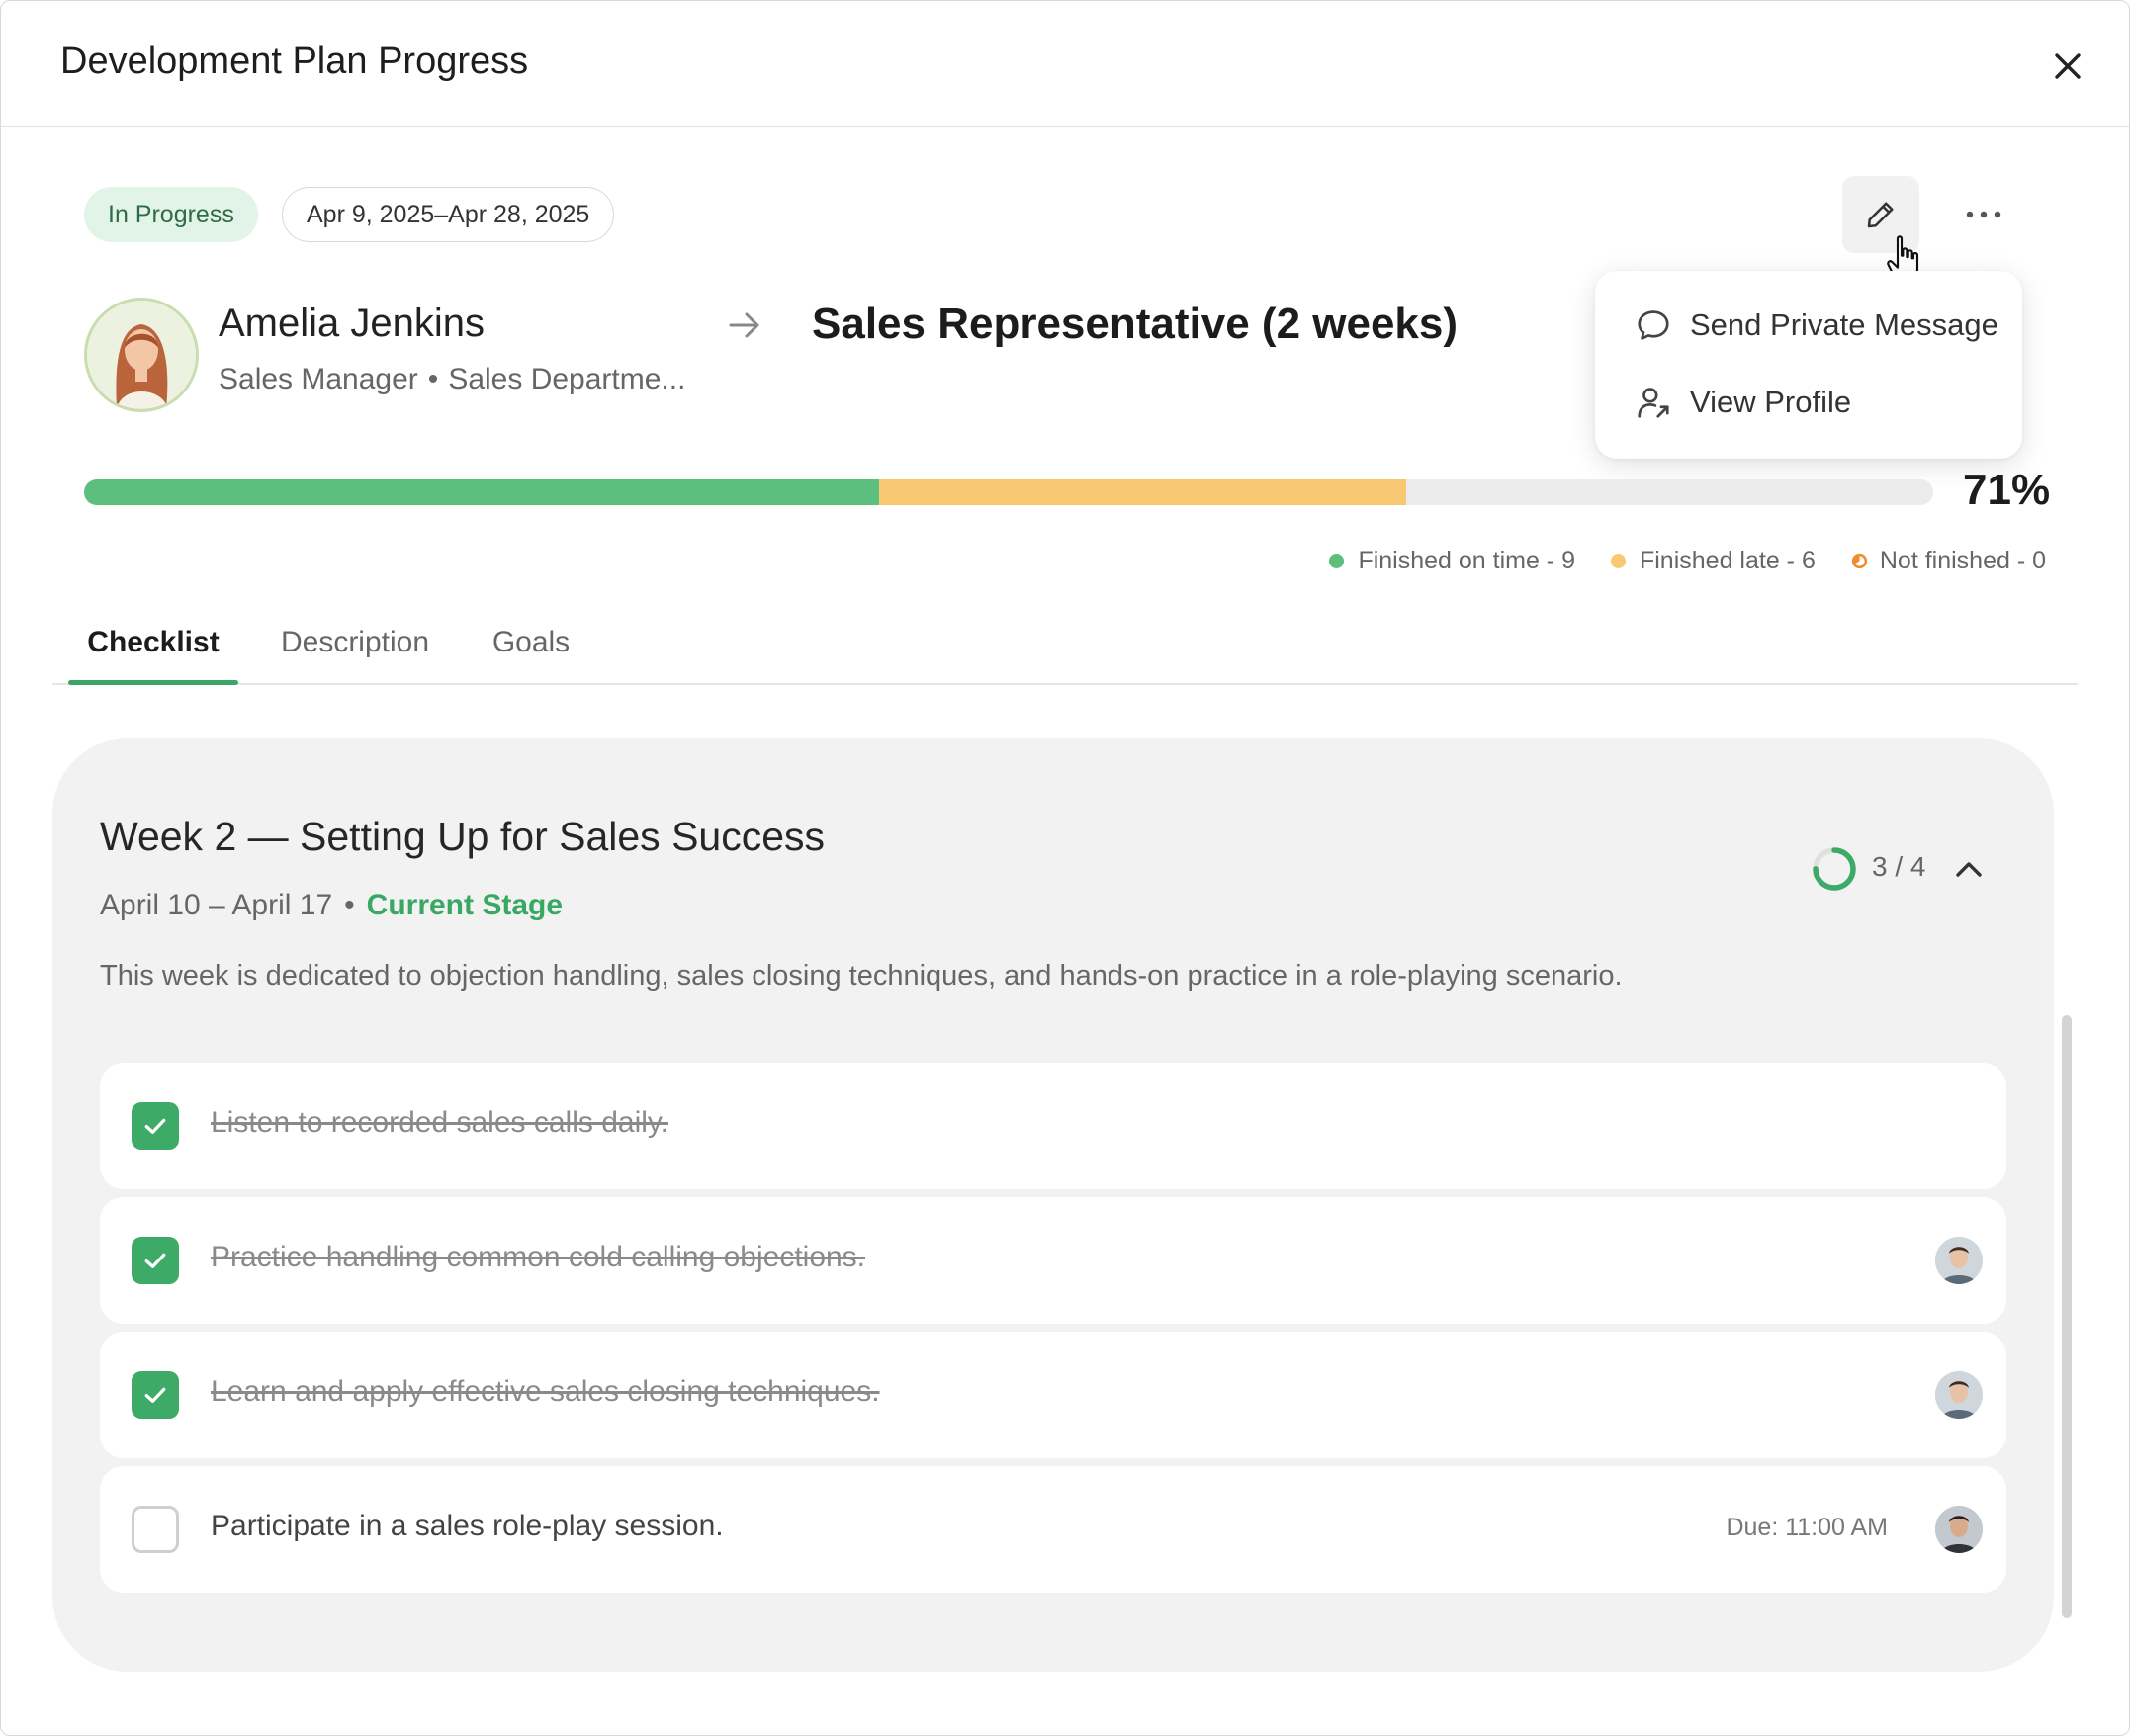 Image resolution: width=2130 pixels, height=1736 pixels. What do you see at coordinates (1143, 492) in the screenshot?
I see `progress-late-segment` at bounding box center [1143, 492].